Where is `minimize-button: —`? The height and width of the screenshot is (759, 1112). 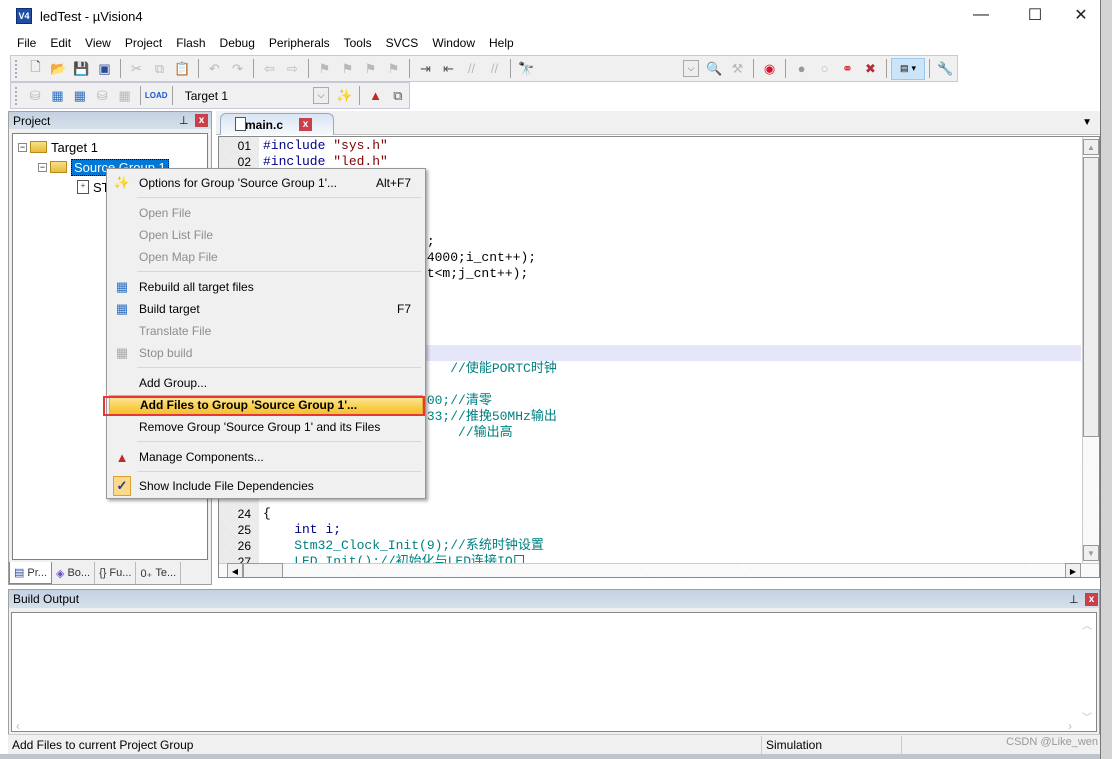 minimize-button: — is located at coordinates (981, 15).